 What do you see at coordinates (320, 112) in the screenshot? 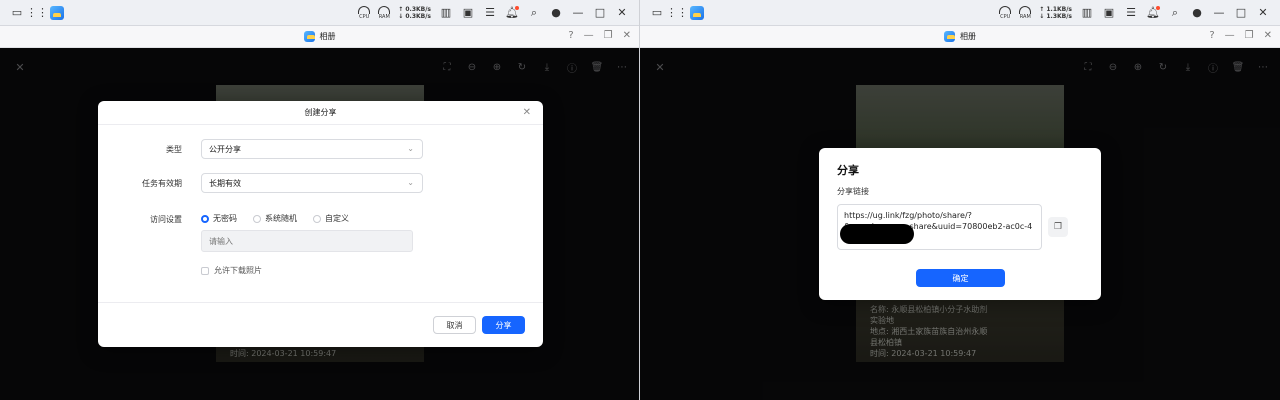
I see `dialog-title: 创建分享` at bounding box center [320, 112].